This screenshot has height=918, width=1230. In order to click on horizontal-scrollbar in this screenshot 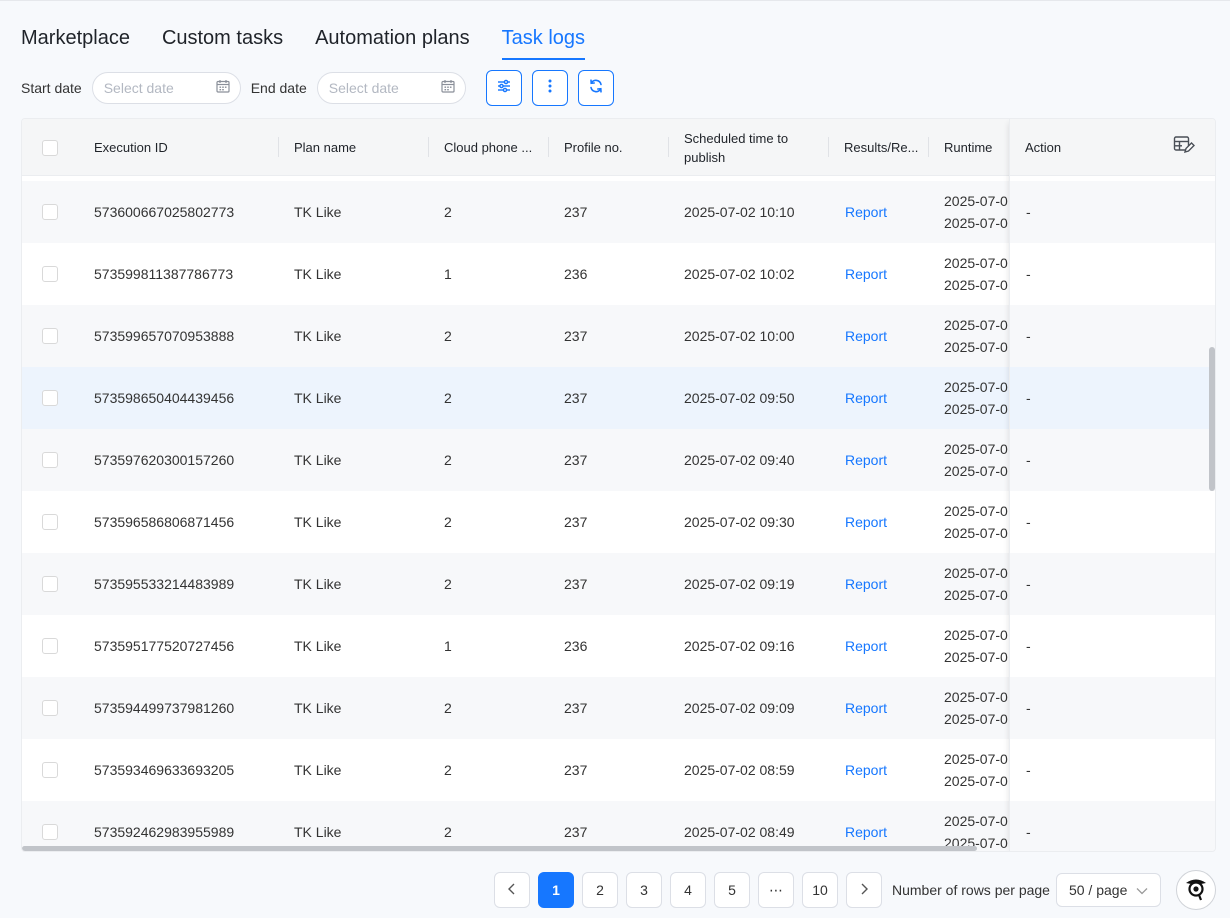, I will do `click(499, 848)`.